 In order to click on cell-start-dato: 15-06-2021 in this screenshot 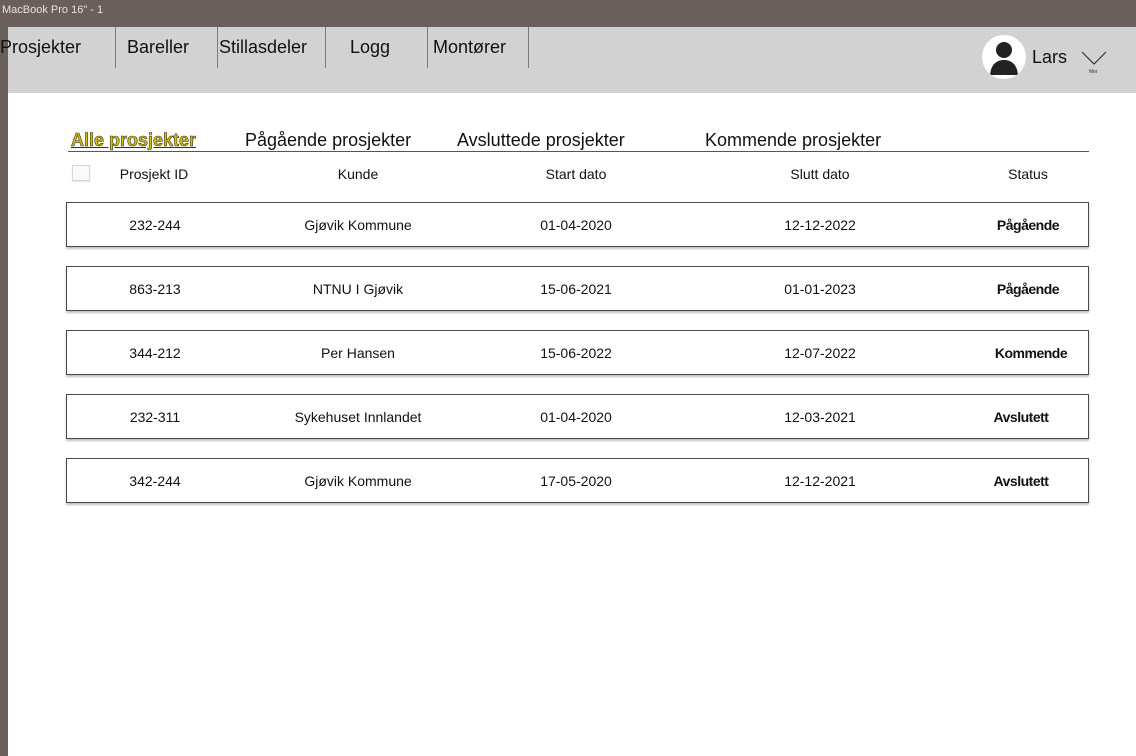, I will do `click(576, 289)`.